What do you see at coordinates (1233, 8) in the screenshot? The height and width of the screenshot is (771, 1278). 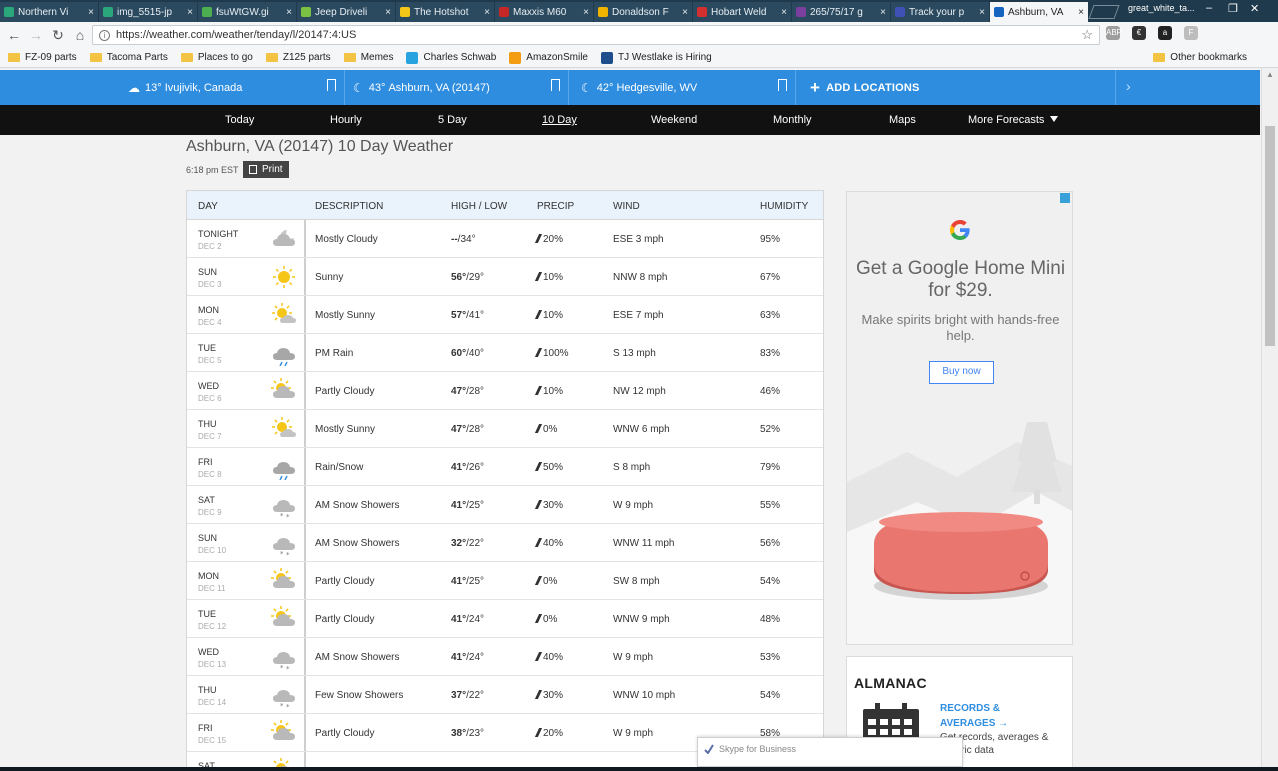 I see `restore-button: ❐` at bounding box center [1233, 8].